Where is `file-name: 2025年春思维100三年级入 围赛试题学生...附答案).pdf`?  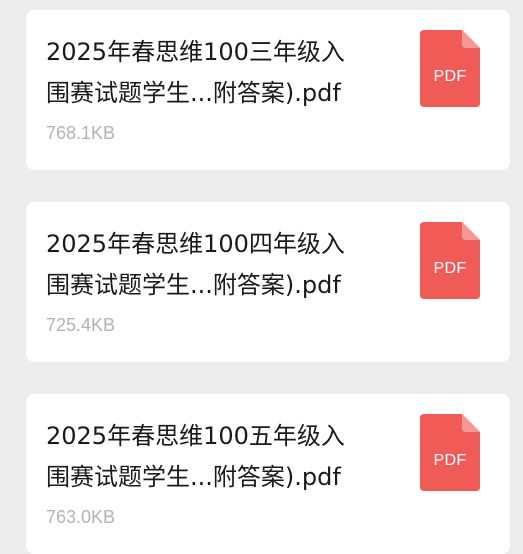 file-name: 2025年春思维100三年级入 围赛试题学生...附答案).pdf is located at coordinates (221, 73).